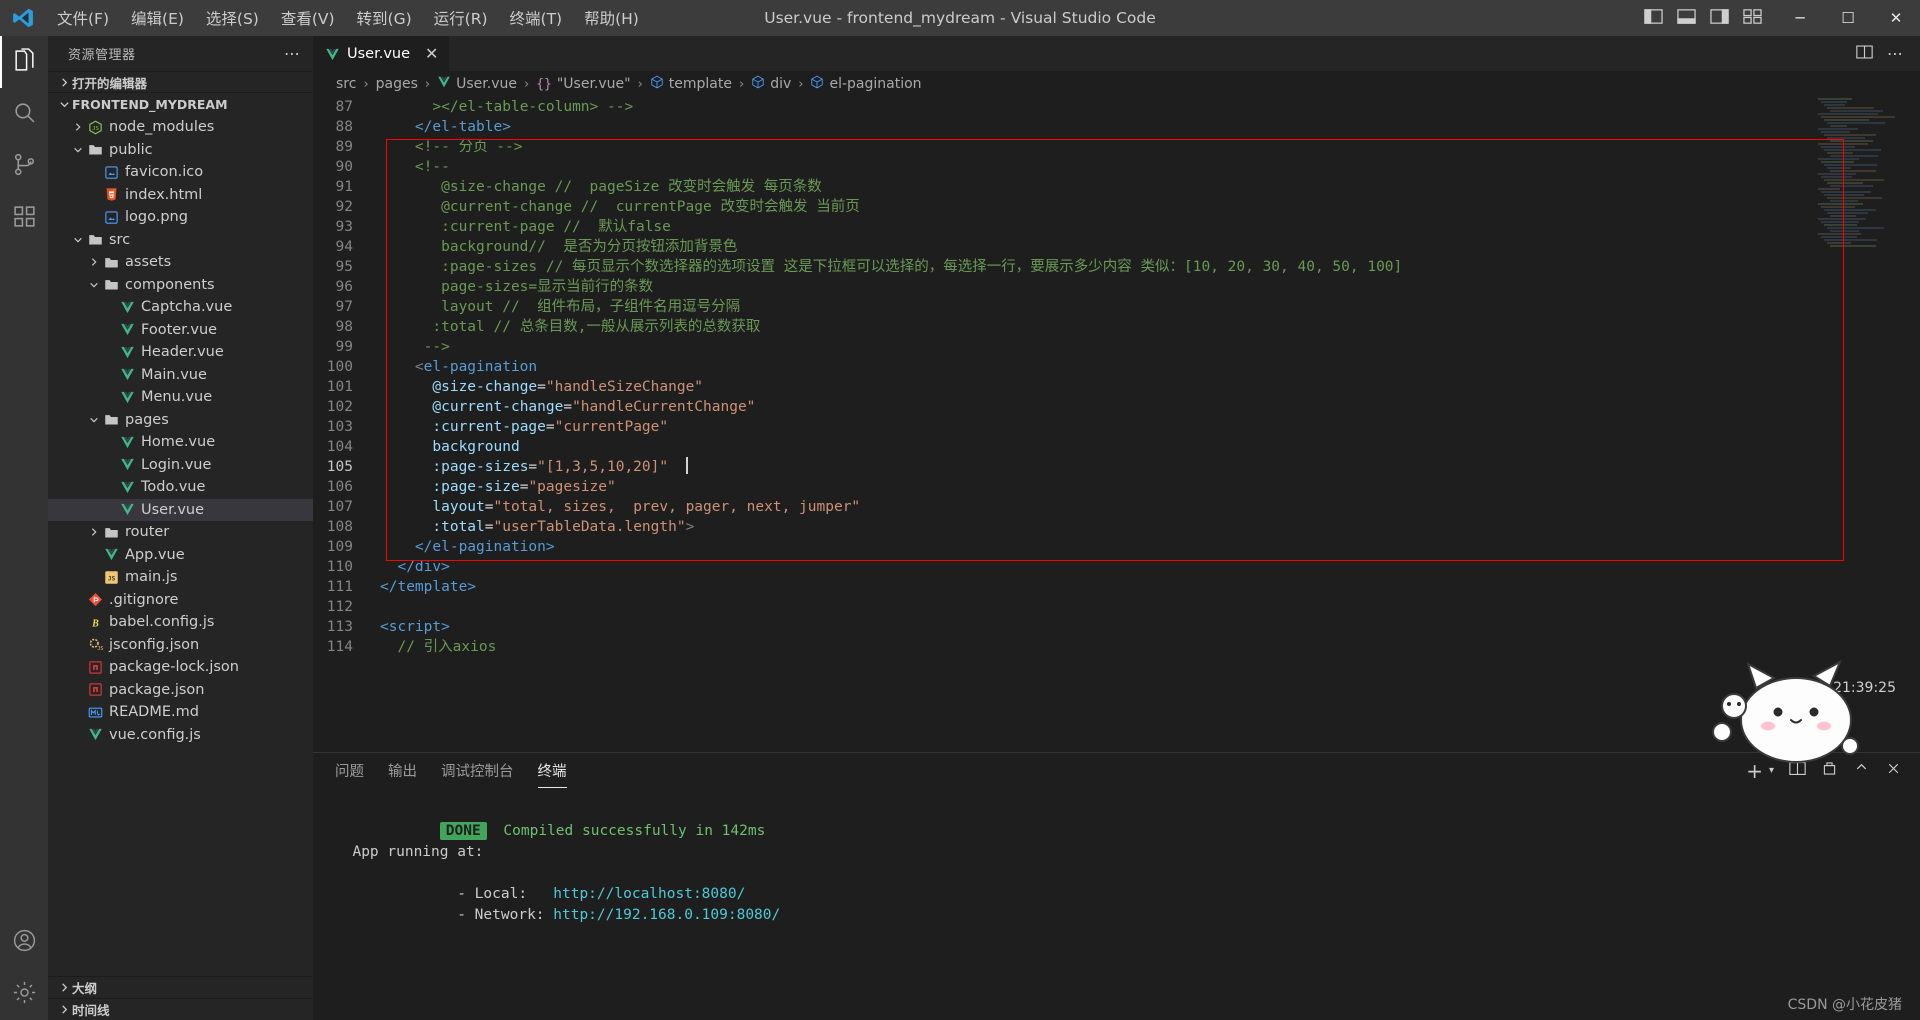  I want to click on breadcrumb-item-file: User.vue, so click(477, 84).